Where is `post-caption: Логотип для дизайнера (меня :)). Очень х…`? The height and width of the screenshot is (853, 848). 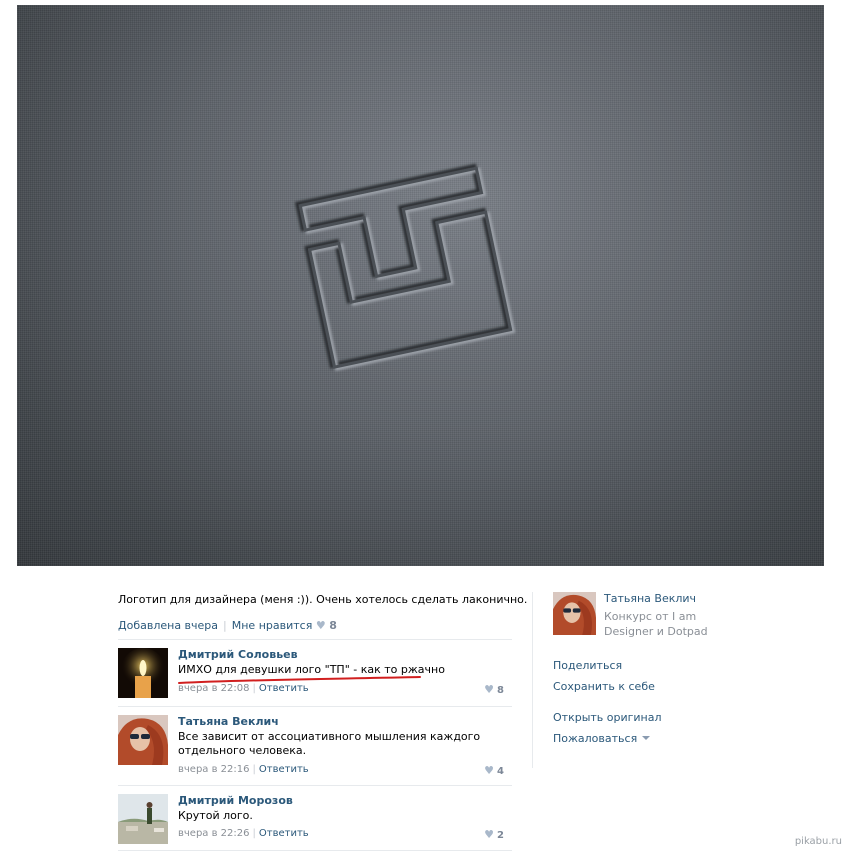
post-caption: Логотип для дизайнера (меня :)). Очень х… is located at coordinates (323, 599).